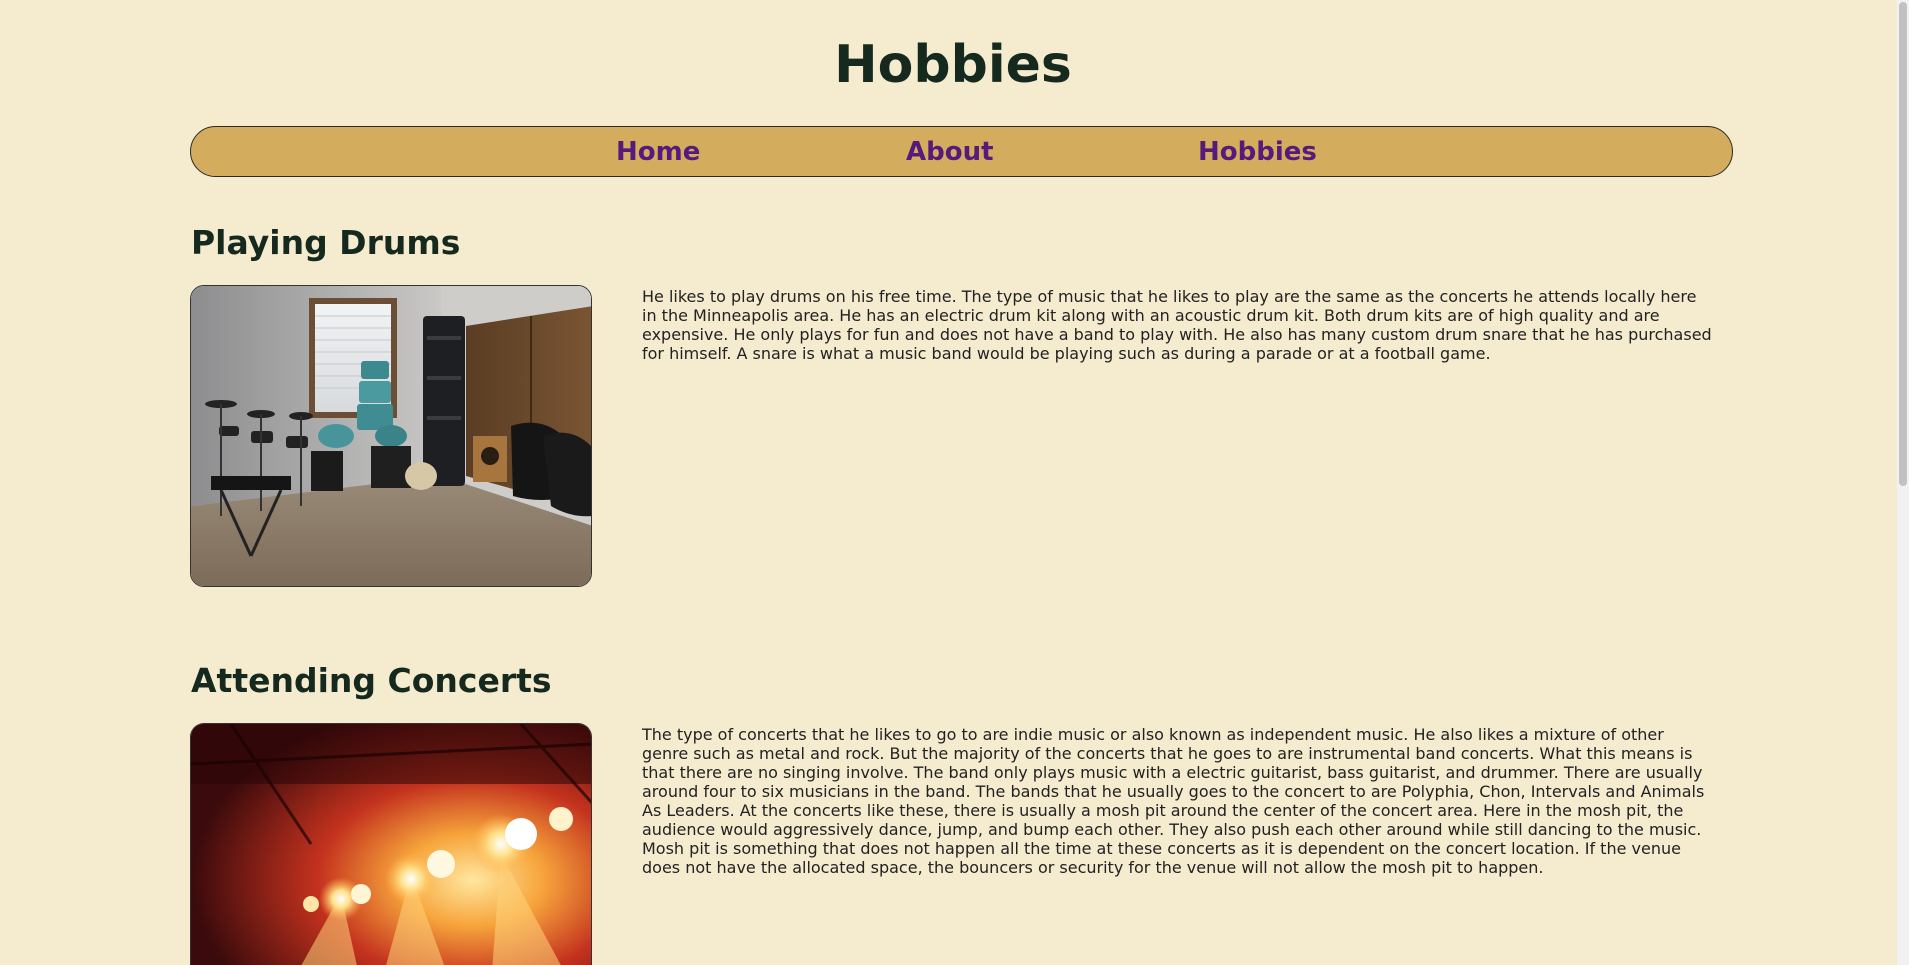 This screenshot has width=1909, height=965. Describe the element at coordinates (1257, 152) in the screenshot. I see `nav-link-hobbies: Hobbies` at that location.